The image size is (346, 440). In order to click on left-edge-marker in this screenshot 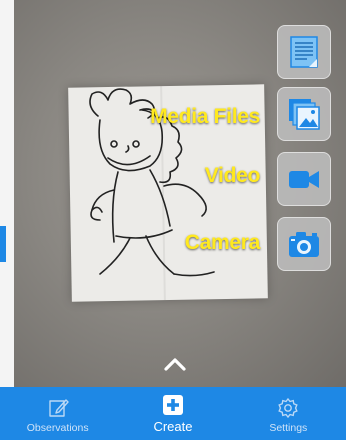, I will do `click(3, 244)`.